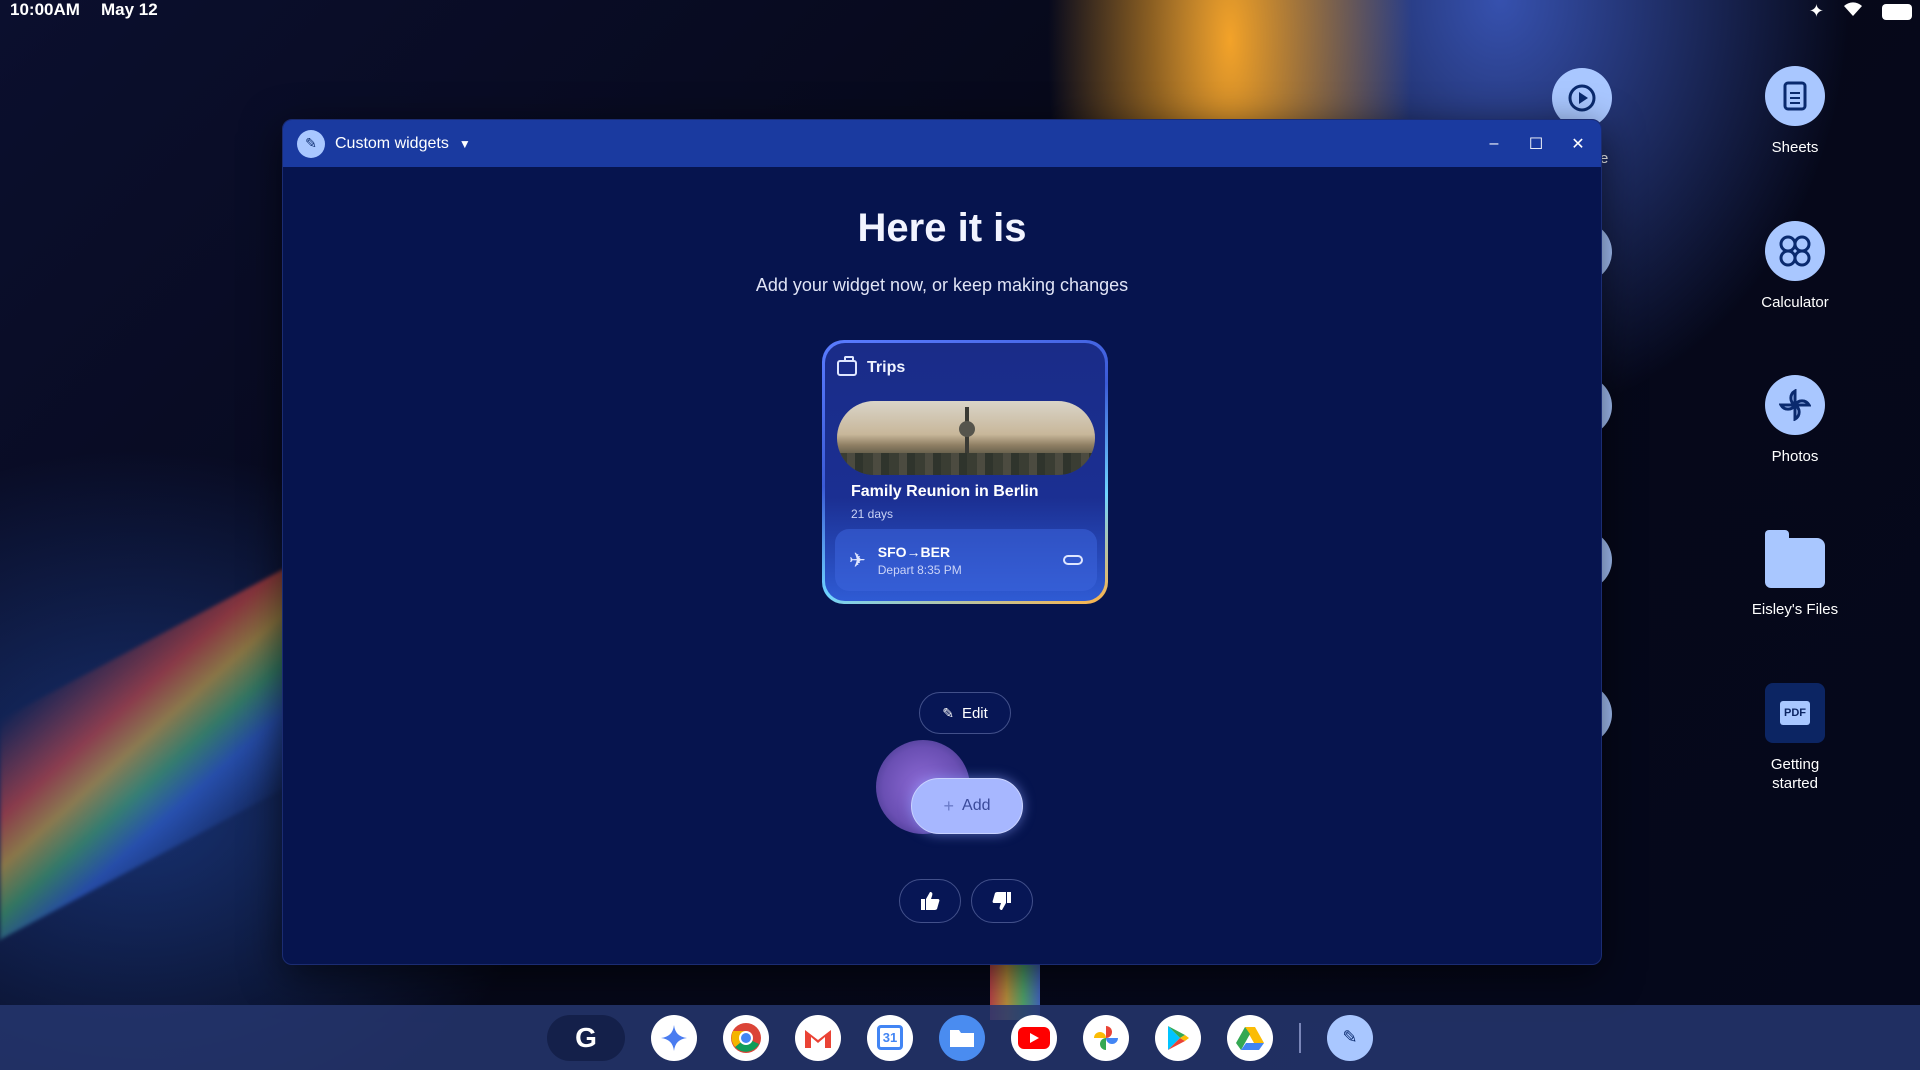 The height and width of the screenshot is (1070, 1920). I want to click on youtube-app, so click(1034, 1037).